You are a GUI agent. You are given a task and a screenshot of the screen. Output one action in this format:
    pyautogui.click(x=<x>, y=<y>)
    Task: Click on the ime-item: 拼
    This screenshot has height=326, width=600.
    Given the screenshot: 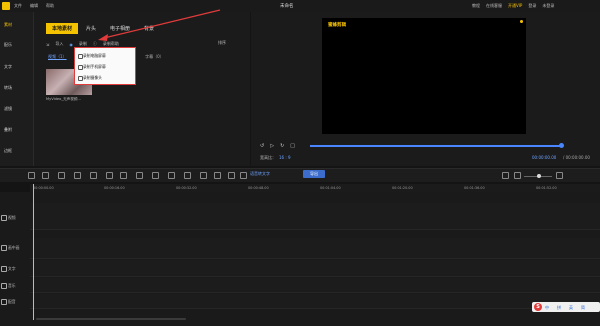 What is the action you would take?
    pyautogui.click(x=559, y=308)
    